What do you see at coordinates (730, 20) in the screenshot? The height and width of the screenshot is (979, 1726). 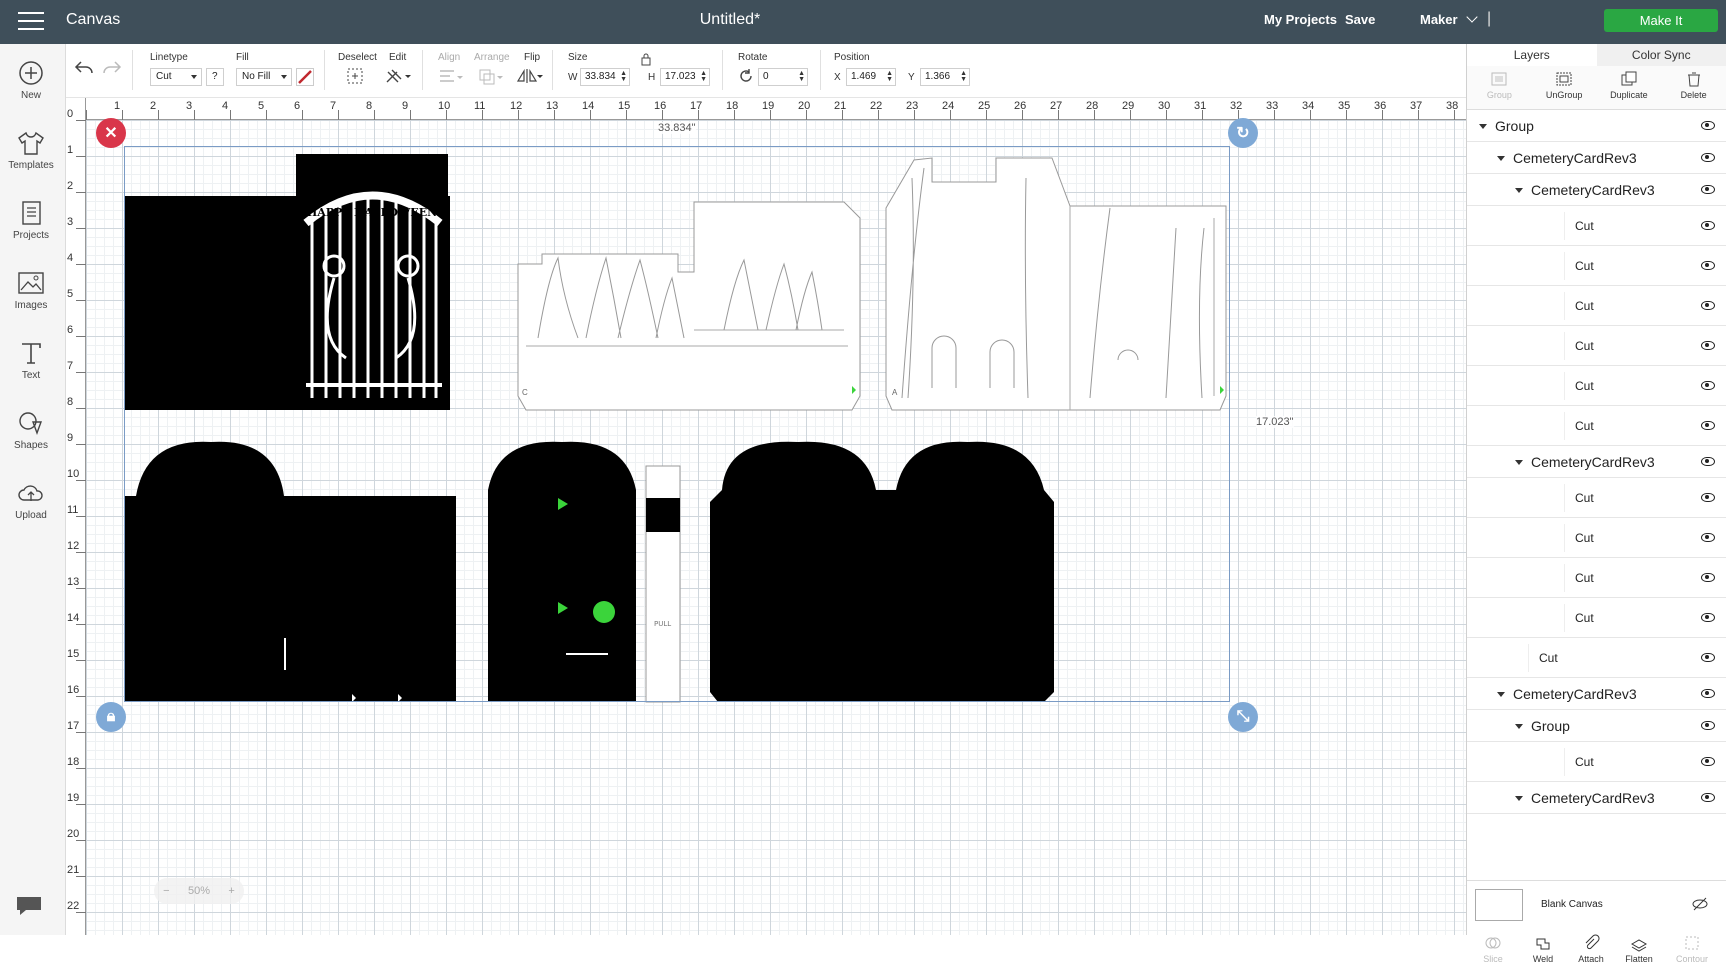 I see `document-title: Untitled*` at bounding box center [730, 20].